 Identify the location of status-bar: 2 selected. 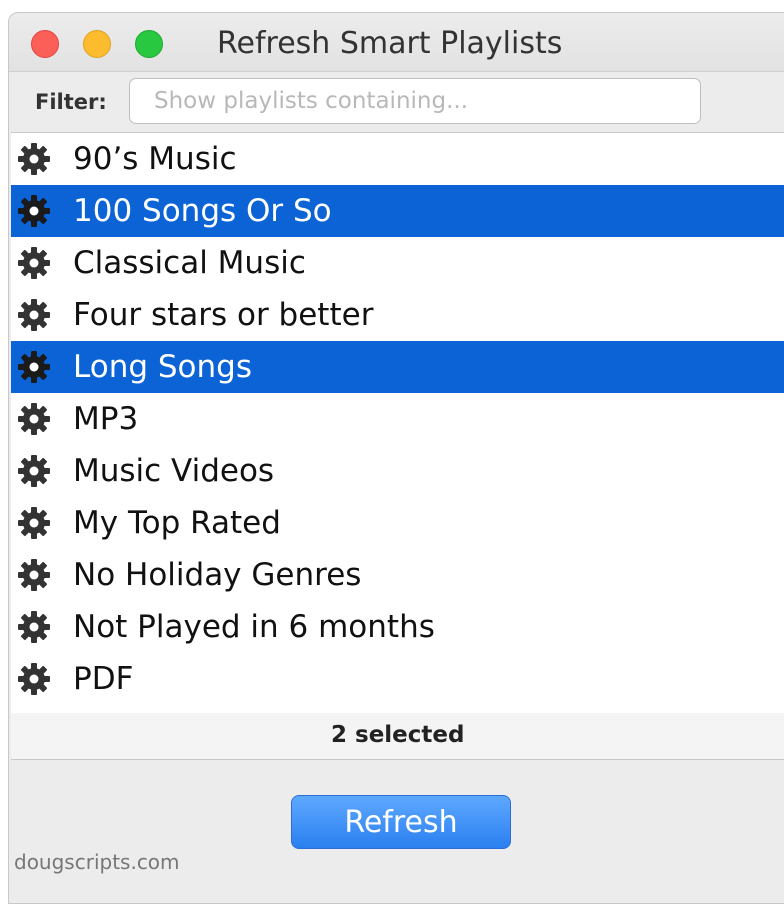
(397, 736).